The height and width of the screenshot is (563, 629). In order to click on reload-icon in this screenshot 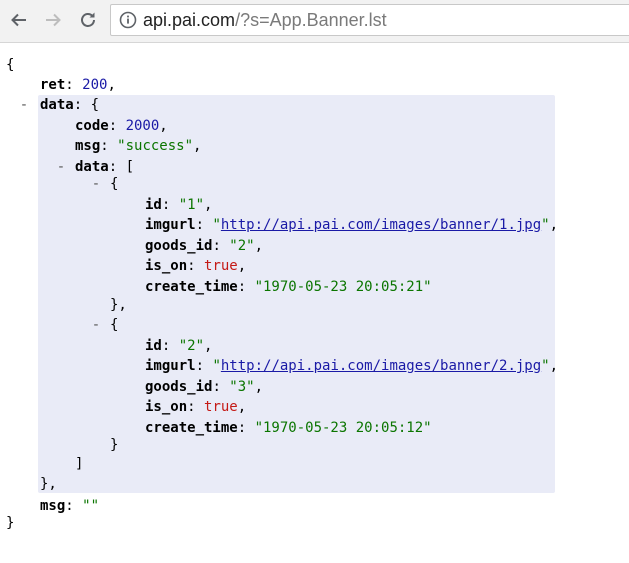, I will do `click(88, 19)`.